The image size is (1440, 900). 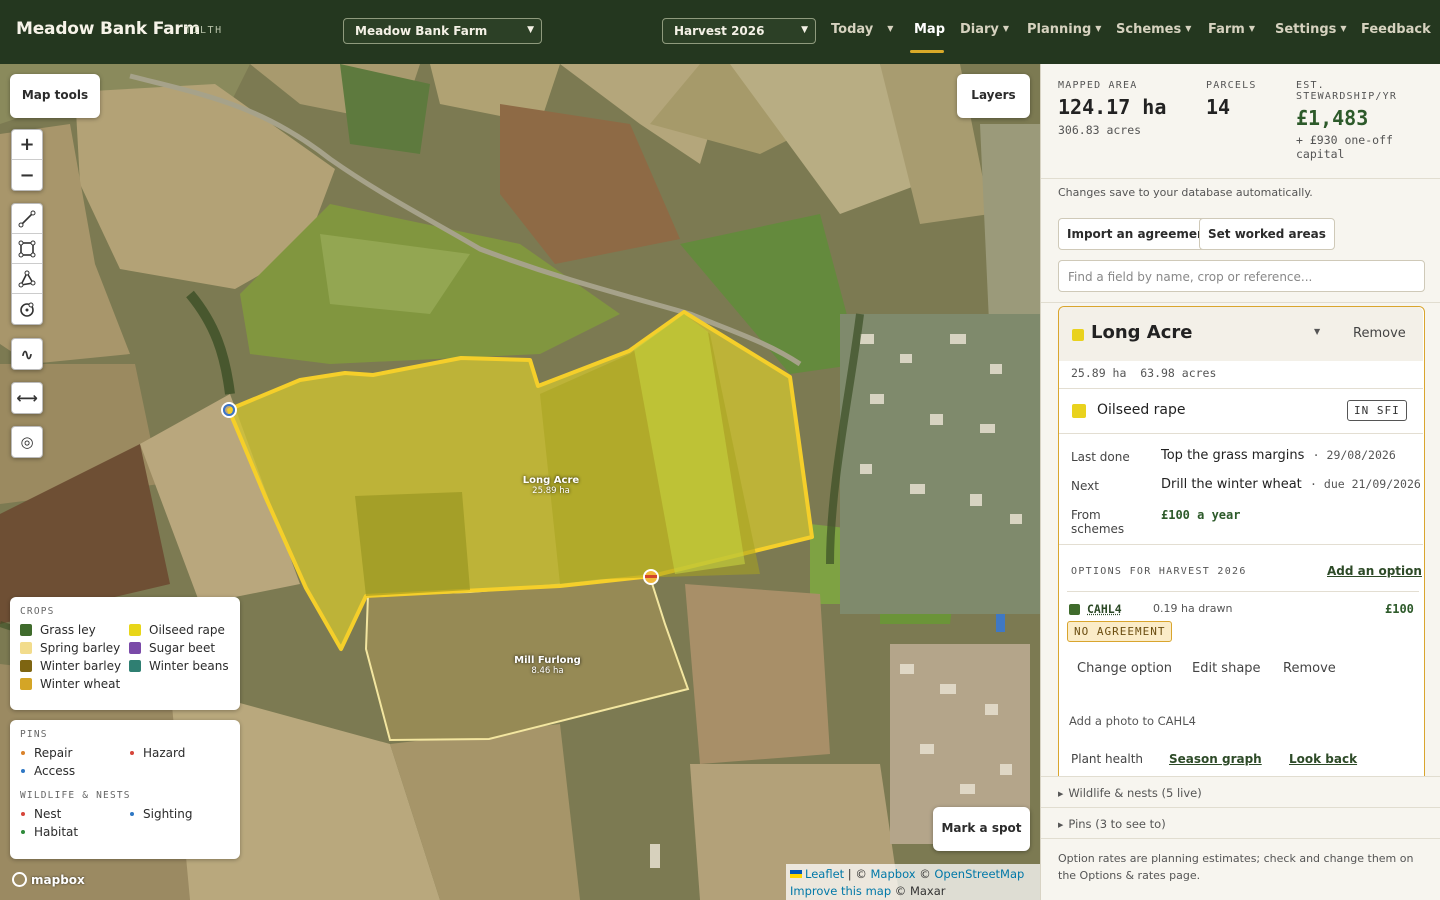 What do you see at coordinates (80, 684) in the screenshot?
I see `legend-label: Winter wheat` at bounding box center [80, 684].